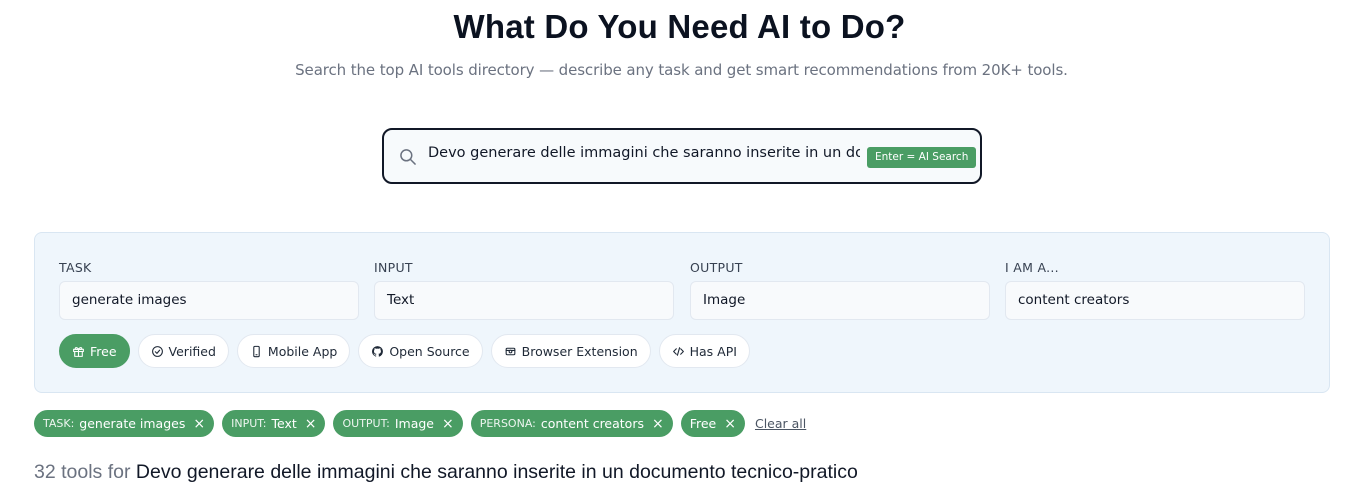 The image size is (1359, 494). Describe the element at coordinates (592, 423) in the screenshot. I see `chip-value: content creators` at that location.